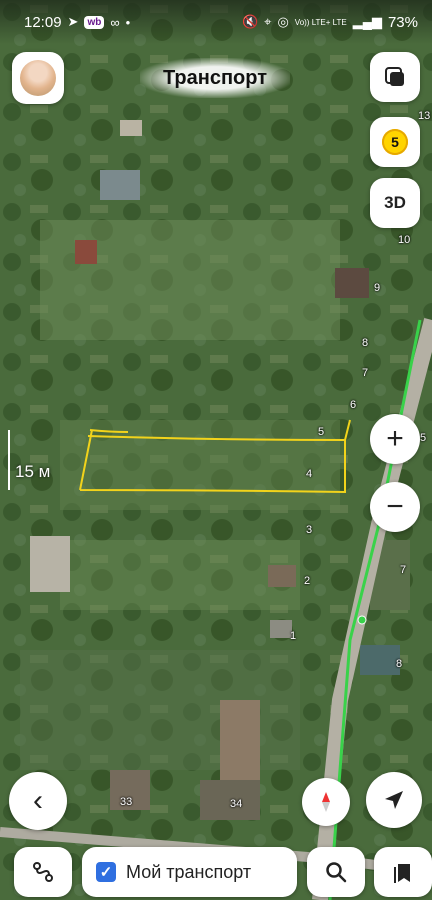  What do you see at coordinates (367, 21) in the screenshot?
I see `signal-icon: ▂▄▆` at bounding box center [367, 21].